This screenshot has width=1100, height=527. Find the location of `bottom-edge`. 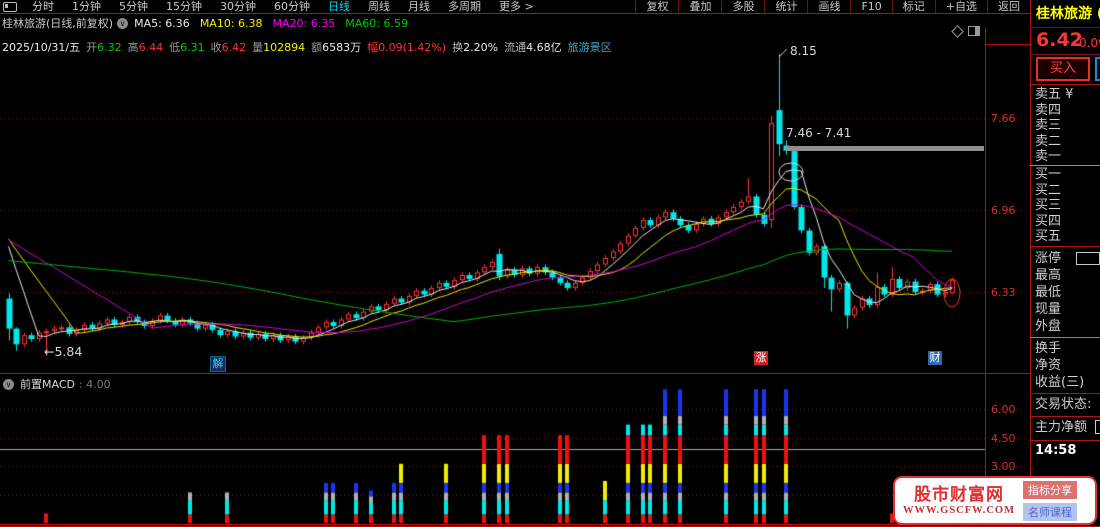

bottom-edge is located at coordinates (550, 526).